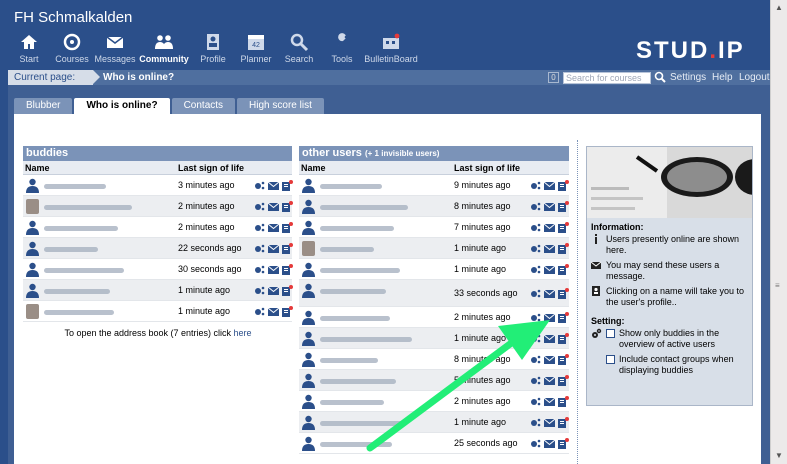 The width and height of the screenshot is (787, 464). What do you see at coordinates (203, 106) in the screenshot?
I see `tab-contacts: Contacts` at bounding box center [203, 106].